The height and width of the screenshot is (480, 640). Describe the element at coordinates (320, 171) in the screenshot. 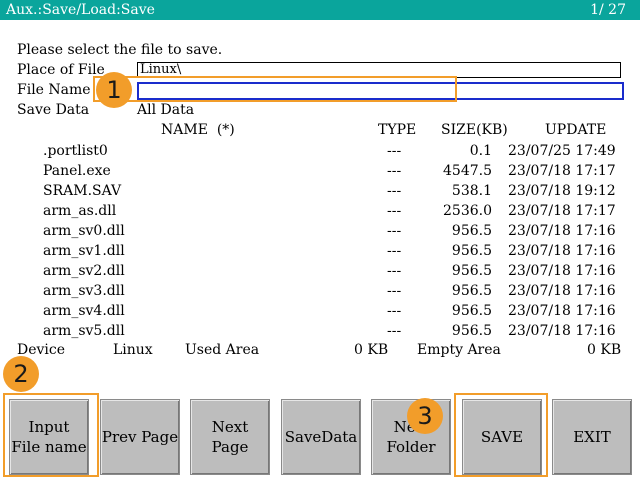

I see `file-row: Panel.exe --- 4547.5 23/07/18 17:17` at that location.